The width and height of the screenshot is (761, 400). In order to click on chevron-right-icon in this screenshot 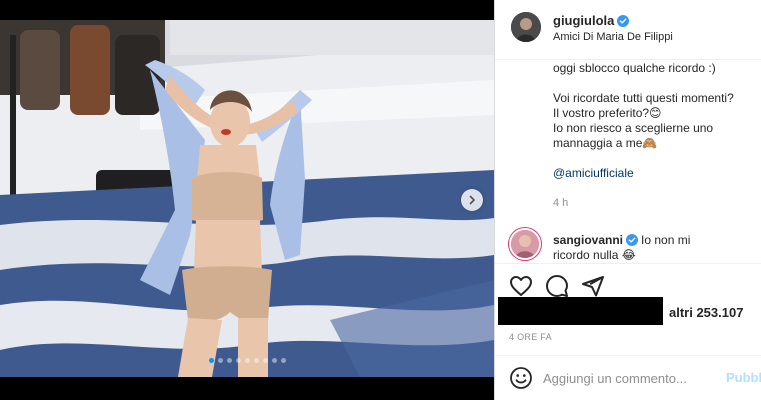, I will do `click(472, 200)`.